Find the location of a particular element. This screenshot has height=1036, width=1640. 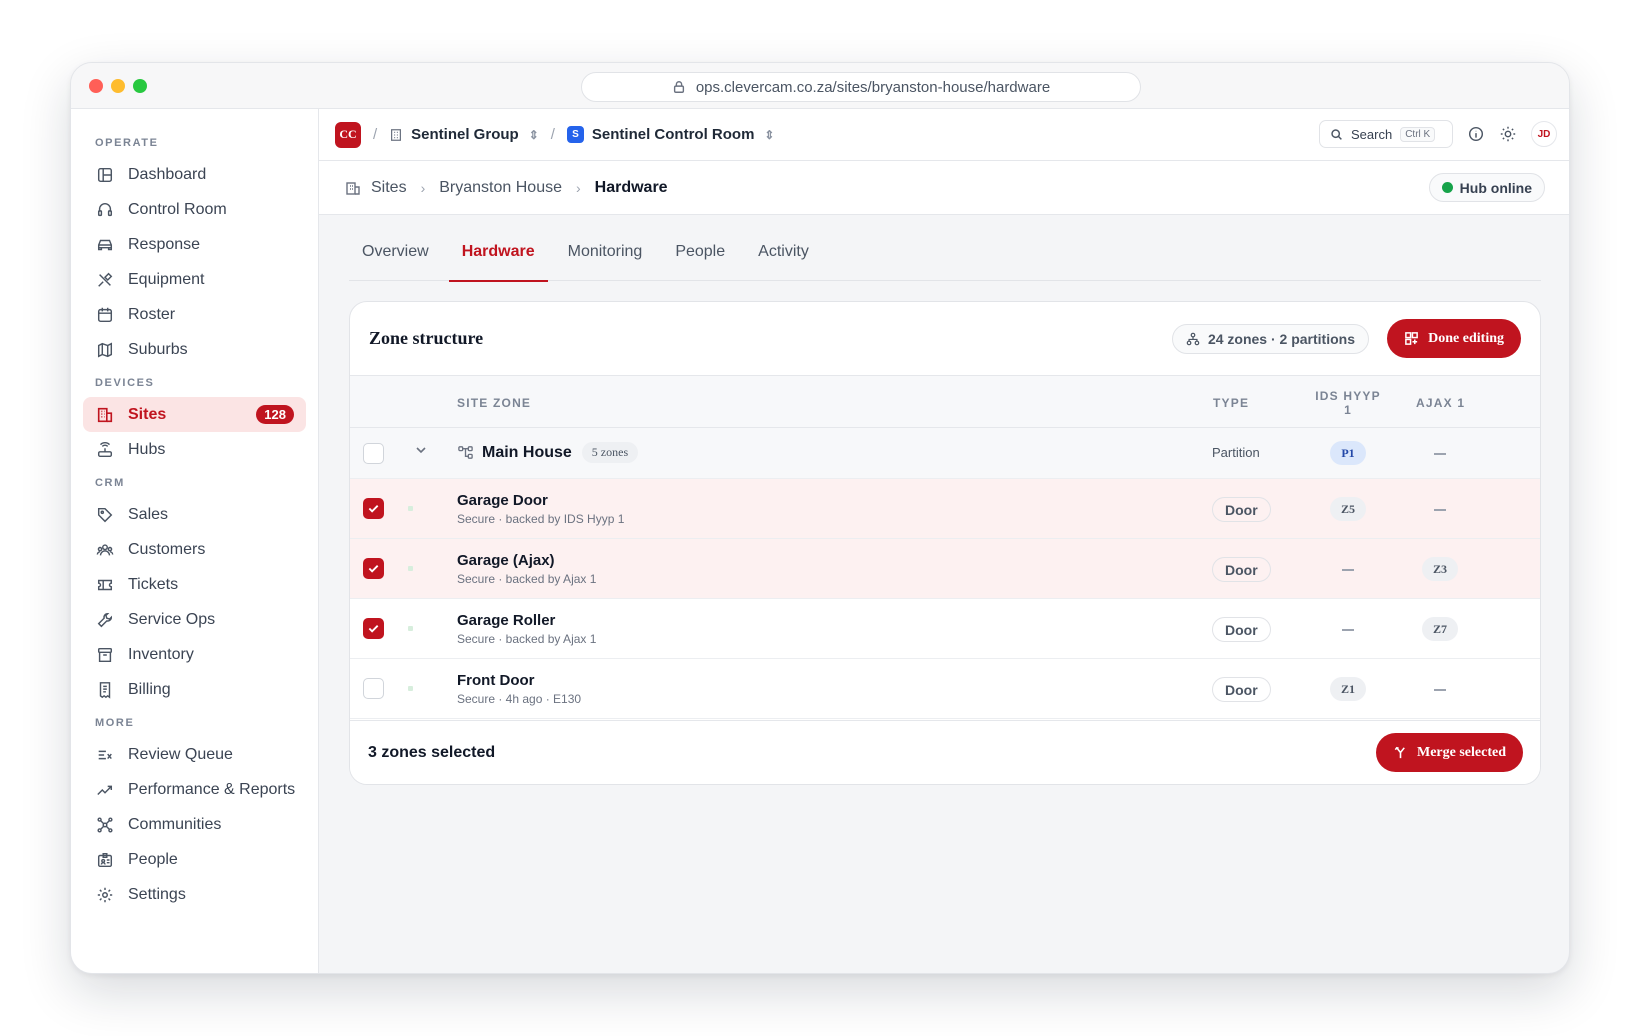

chevron-down-icon is located at coordinates (421, 450).